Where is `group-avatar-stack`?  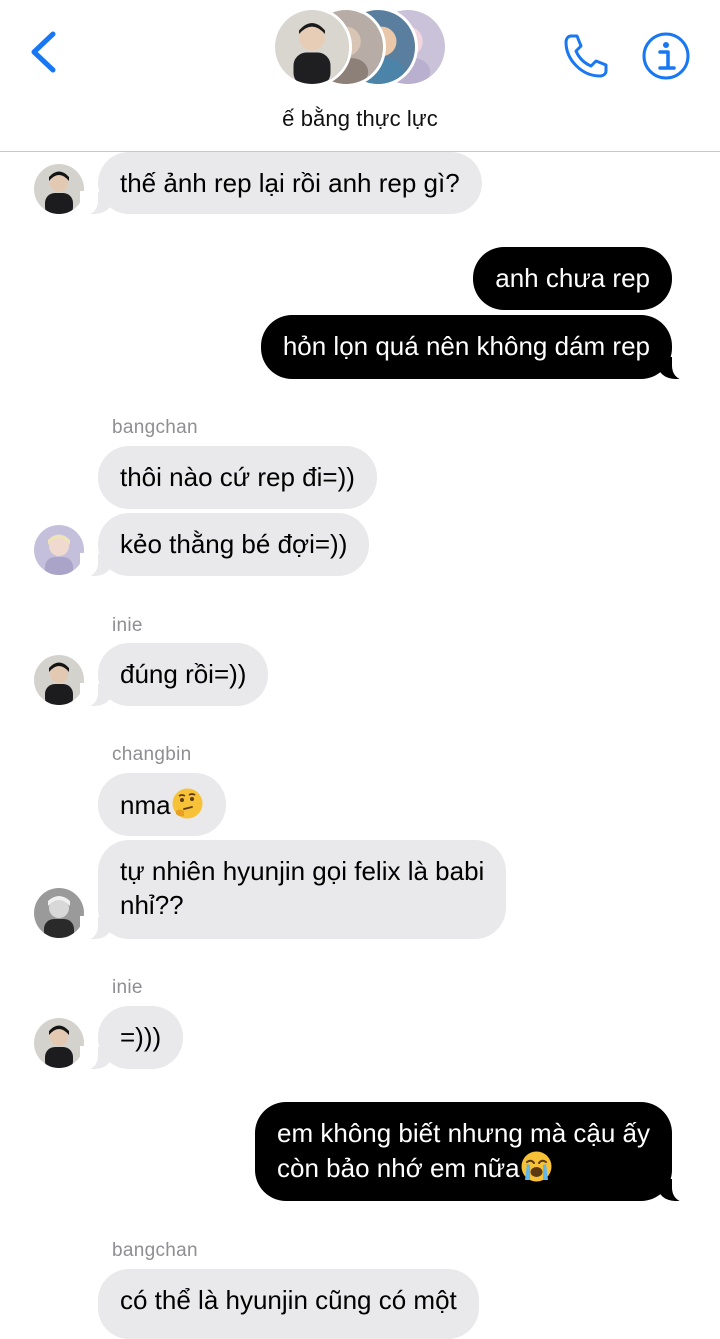 group-avatar-stack is located at coordinates (362, 50).